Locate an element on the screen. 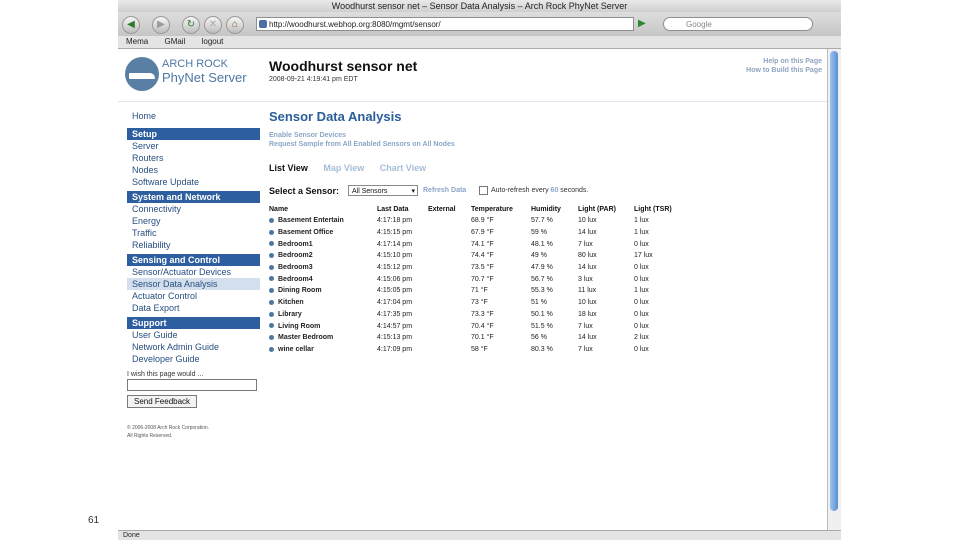  node-name: Master Bedroom is located at coordinates (306, 338).